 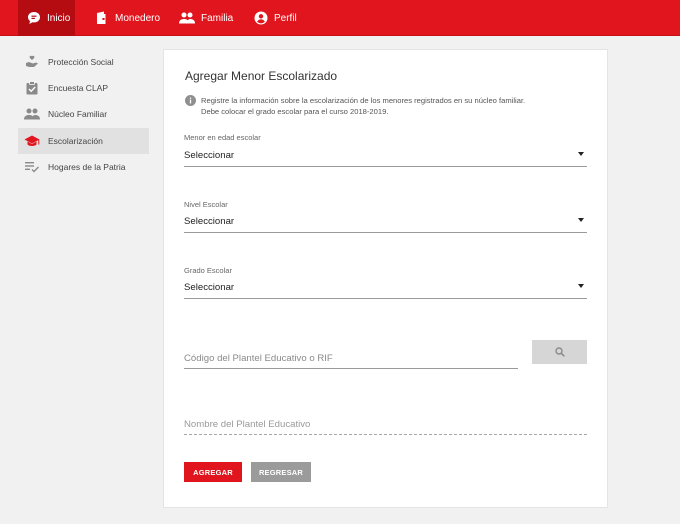 What do you see at coordinates (281, 472) in the screenshot?
I see `back-button: REGRESAR` at bounding box center [281, 472].